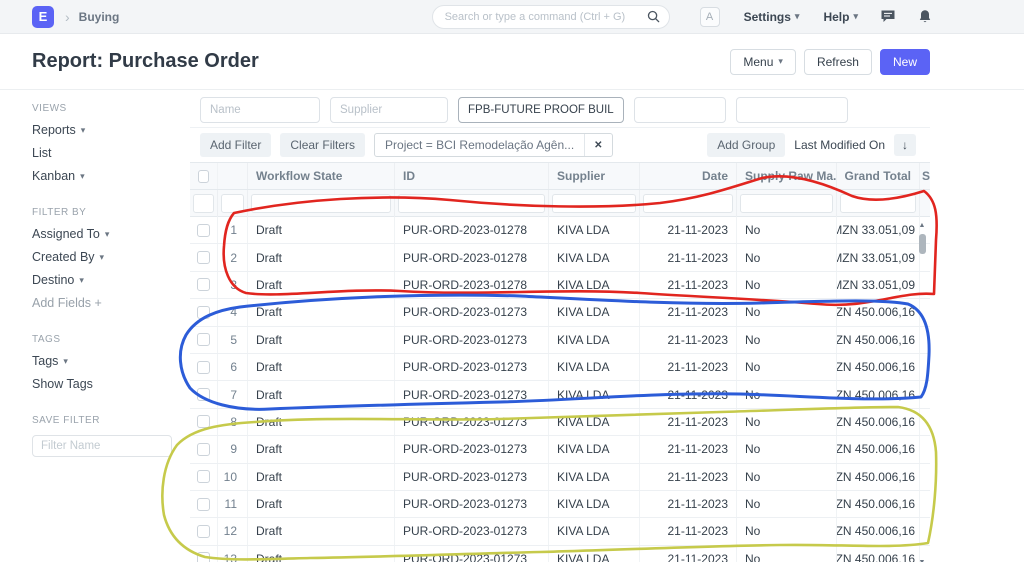 This screenshot has width=1024, height=563. What do you see at coordinates (709, 16) in the screenshot?
I see `avatar: A` at bounding box center [709, 16].